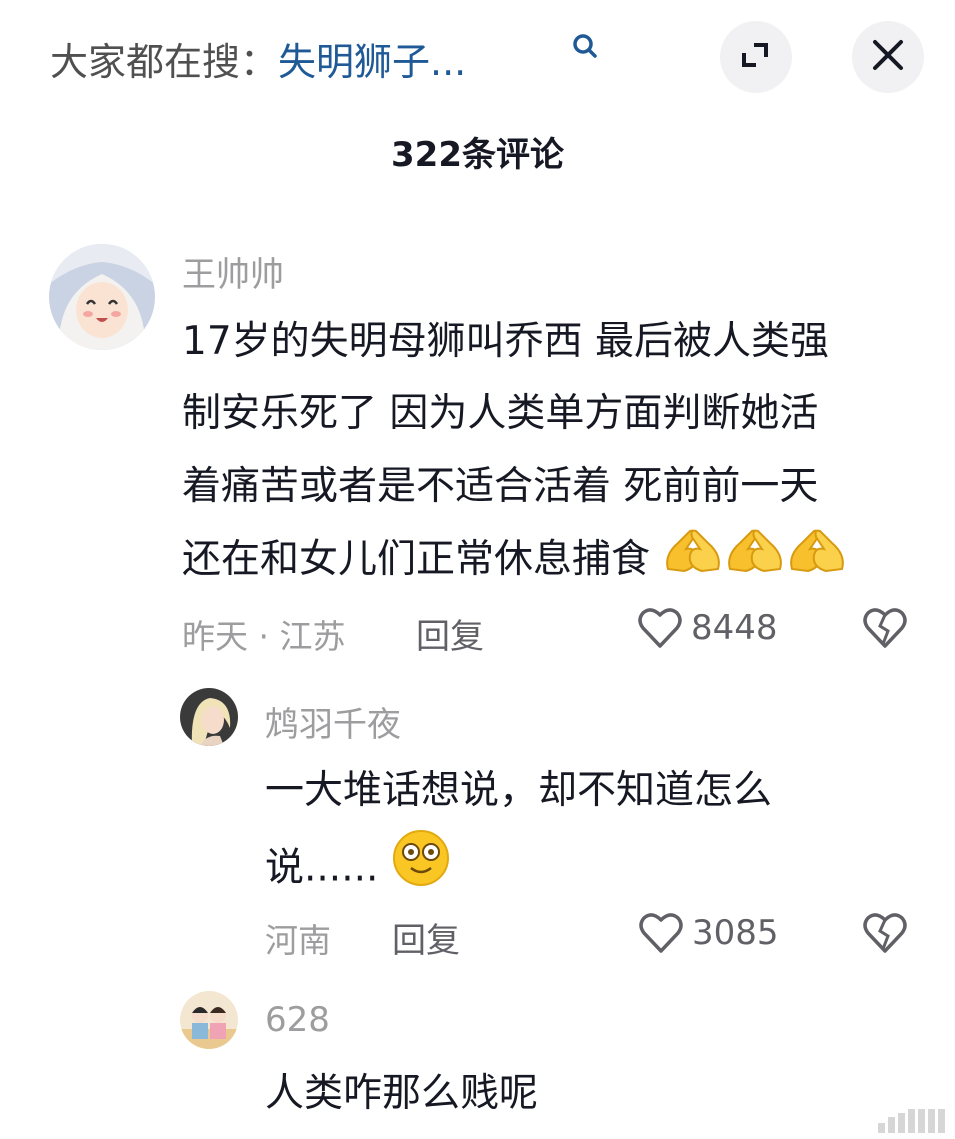 The image size is (955, 1139). I want to click on like-button: 8448, so click(707, 628).